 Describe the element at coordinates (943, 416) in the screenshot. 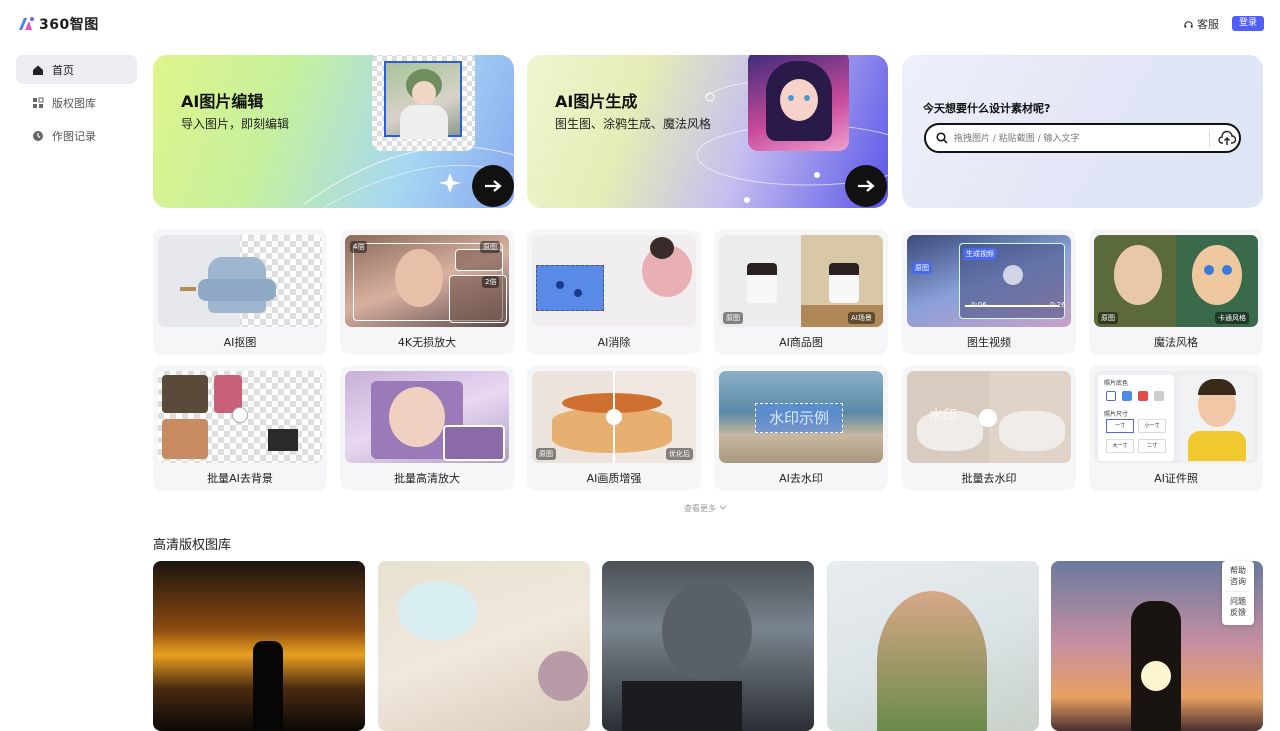

I see `watermark-sample: 水印` at that location.